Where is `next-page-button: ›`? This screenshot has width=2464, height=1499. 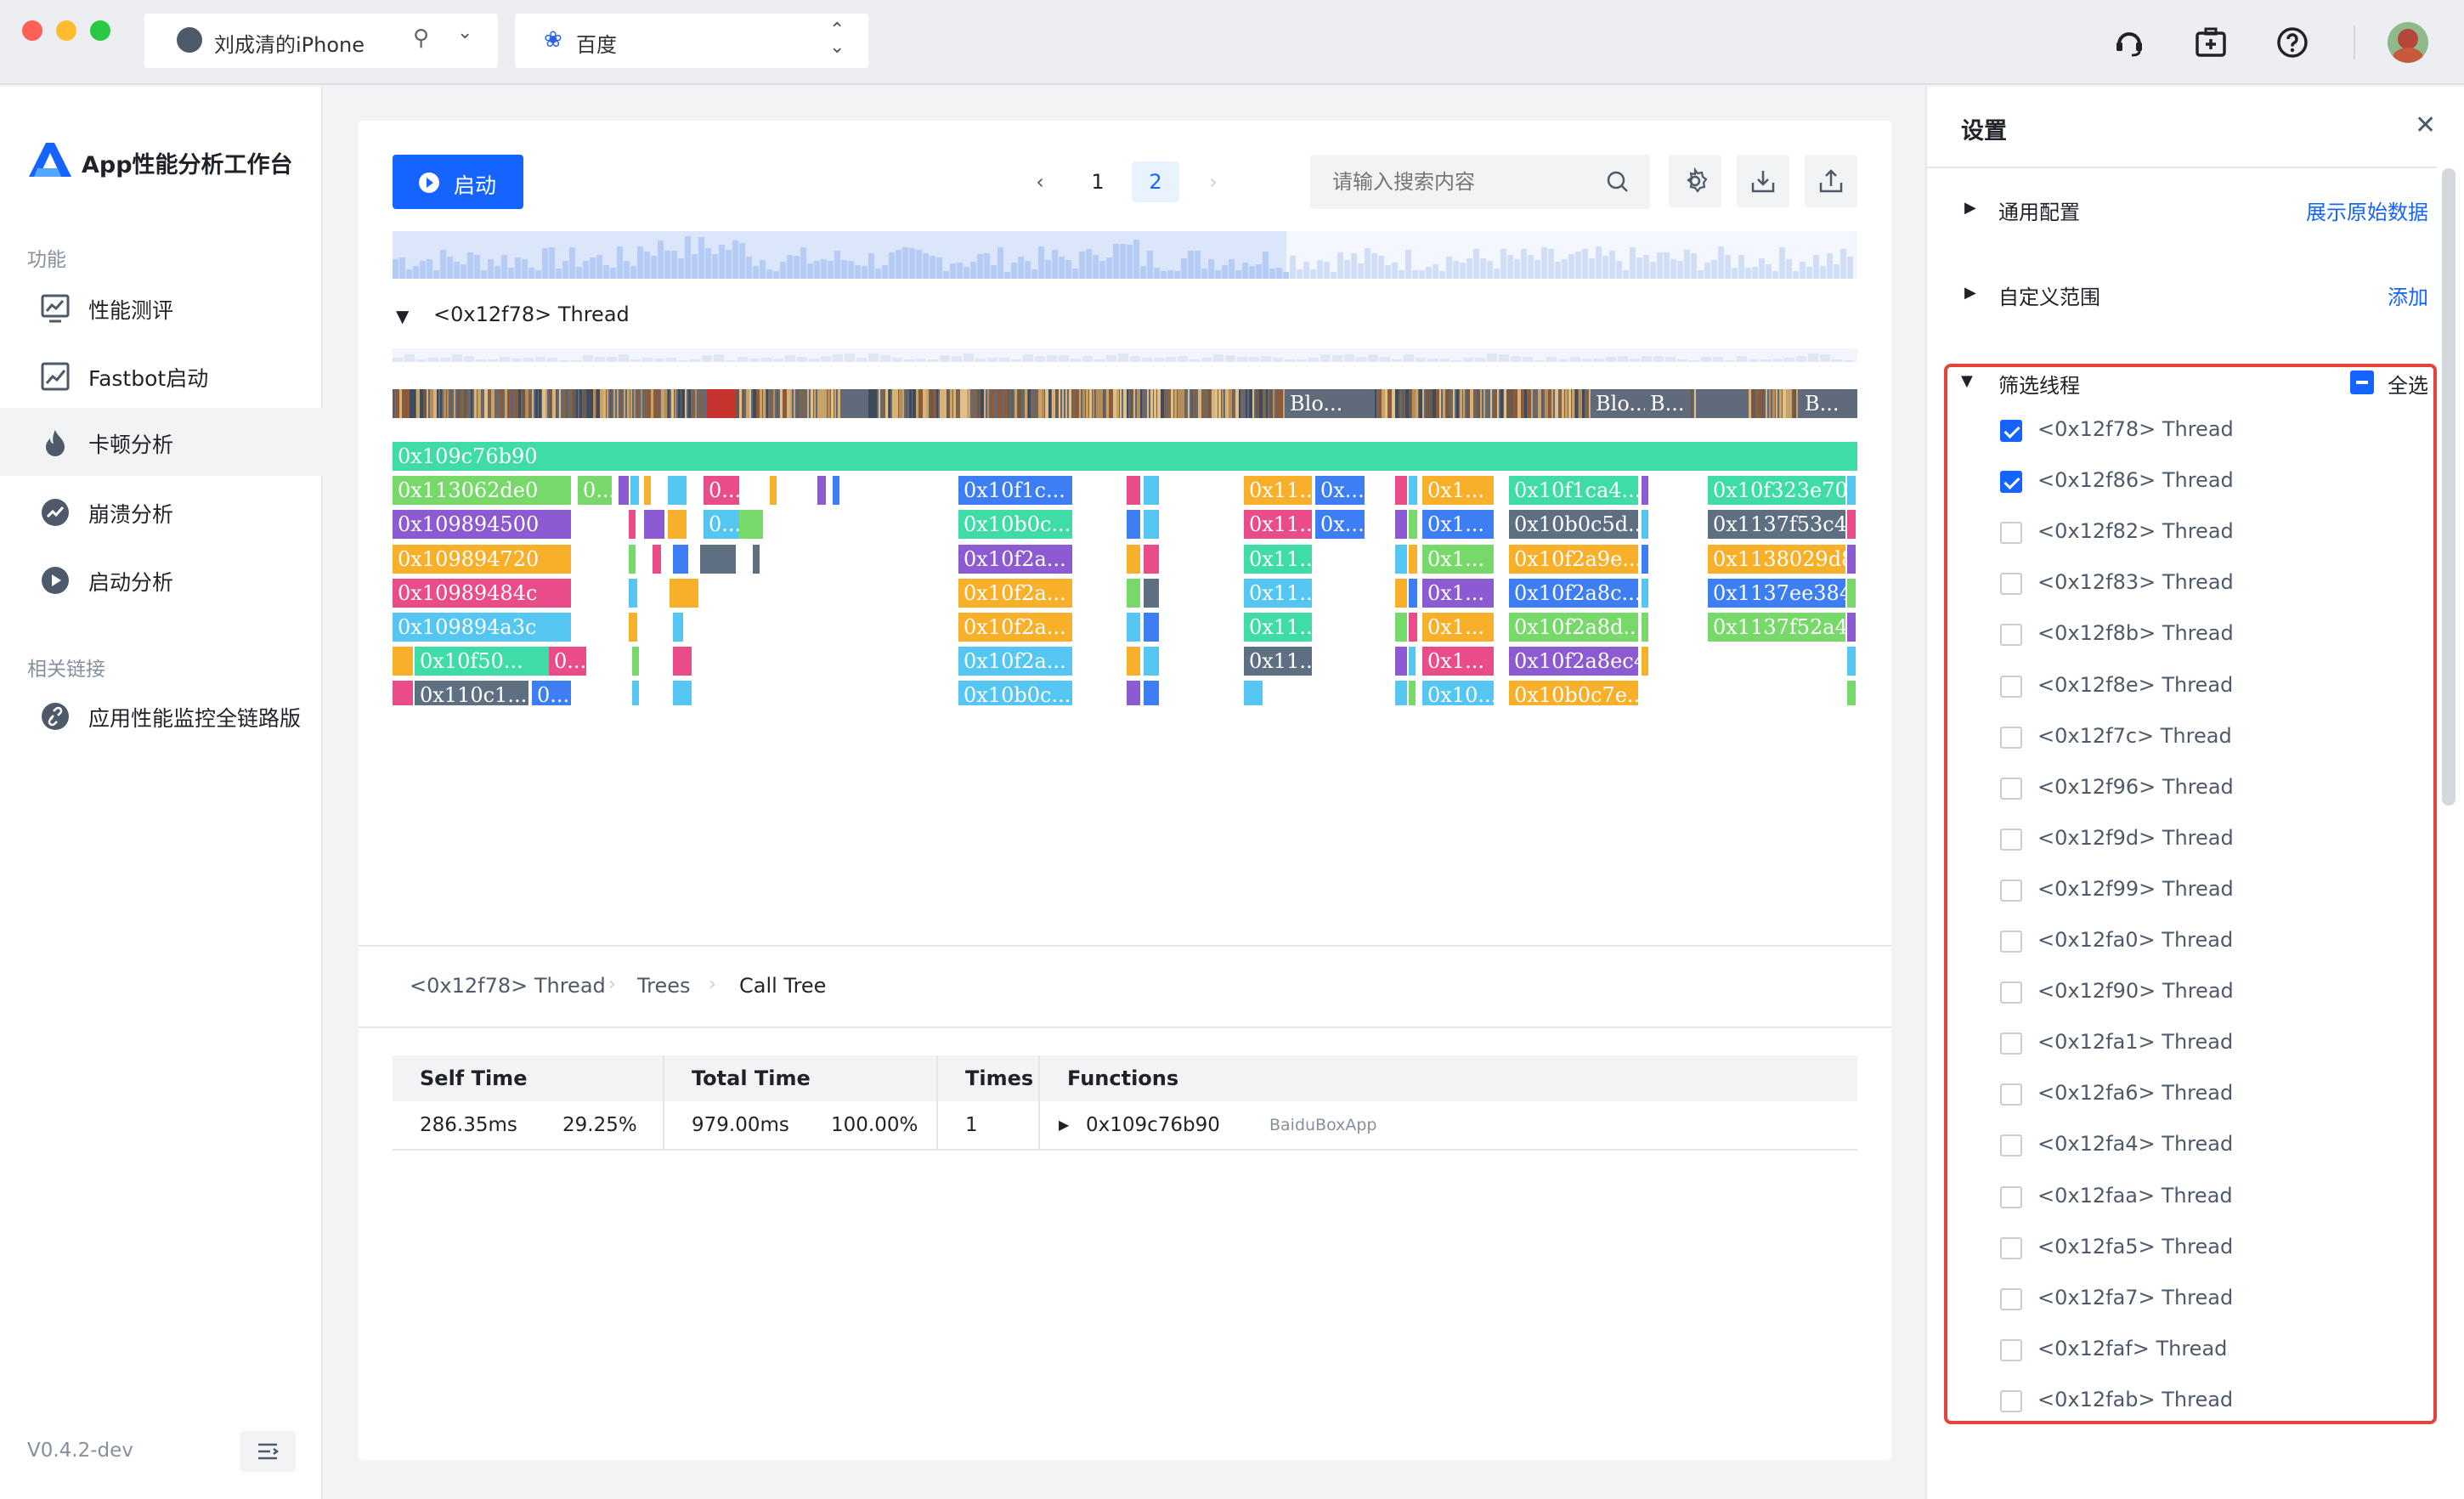 next-page-button: › is located at coordinates (1213, 182).